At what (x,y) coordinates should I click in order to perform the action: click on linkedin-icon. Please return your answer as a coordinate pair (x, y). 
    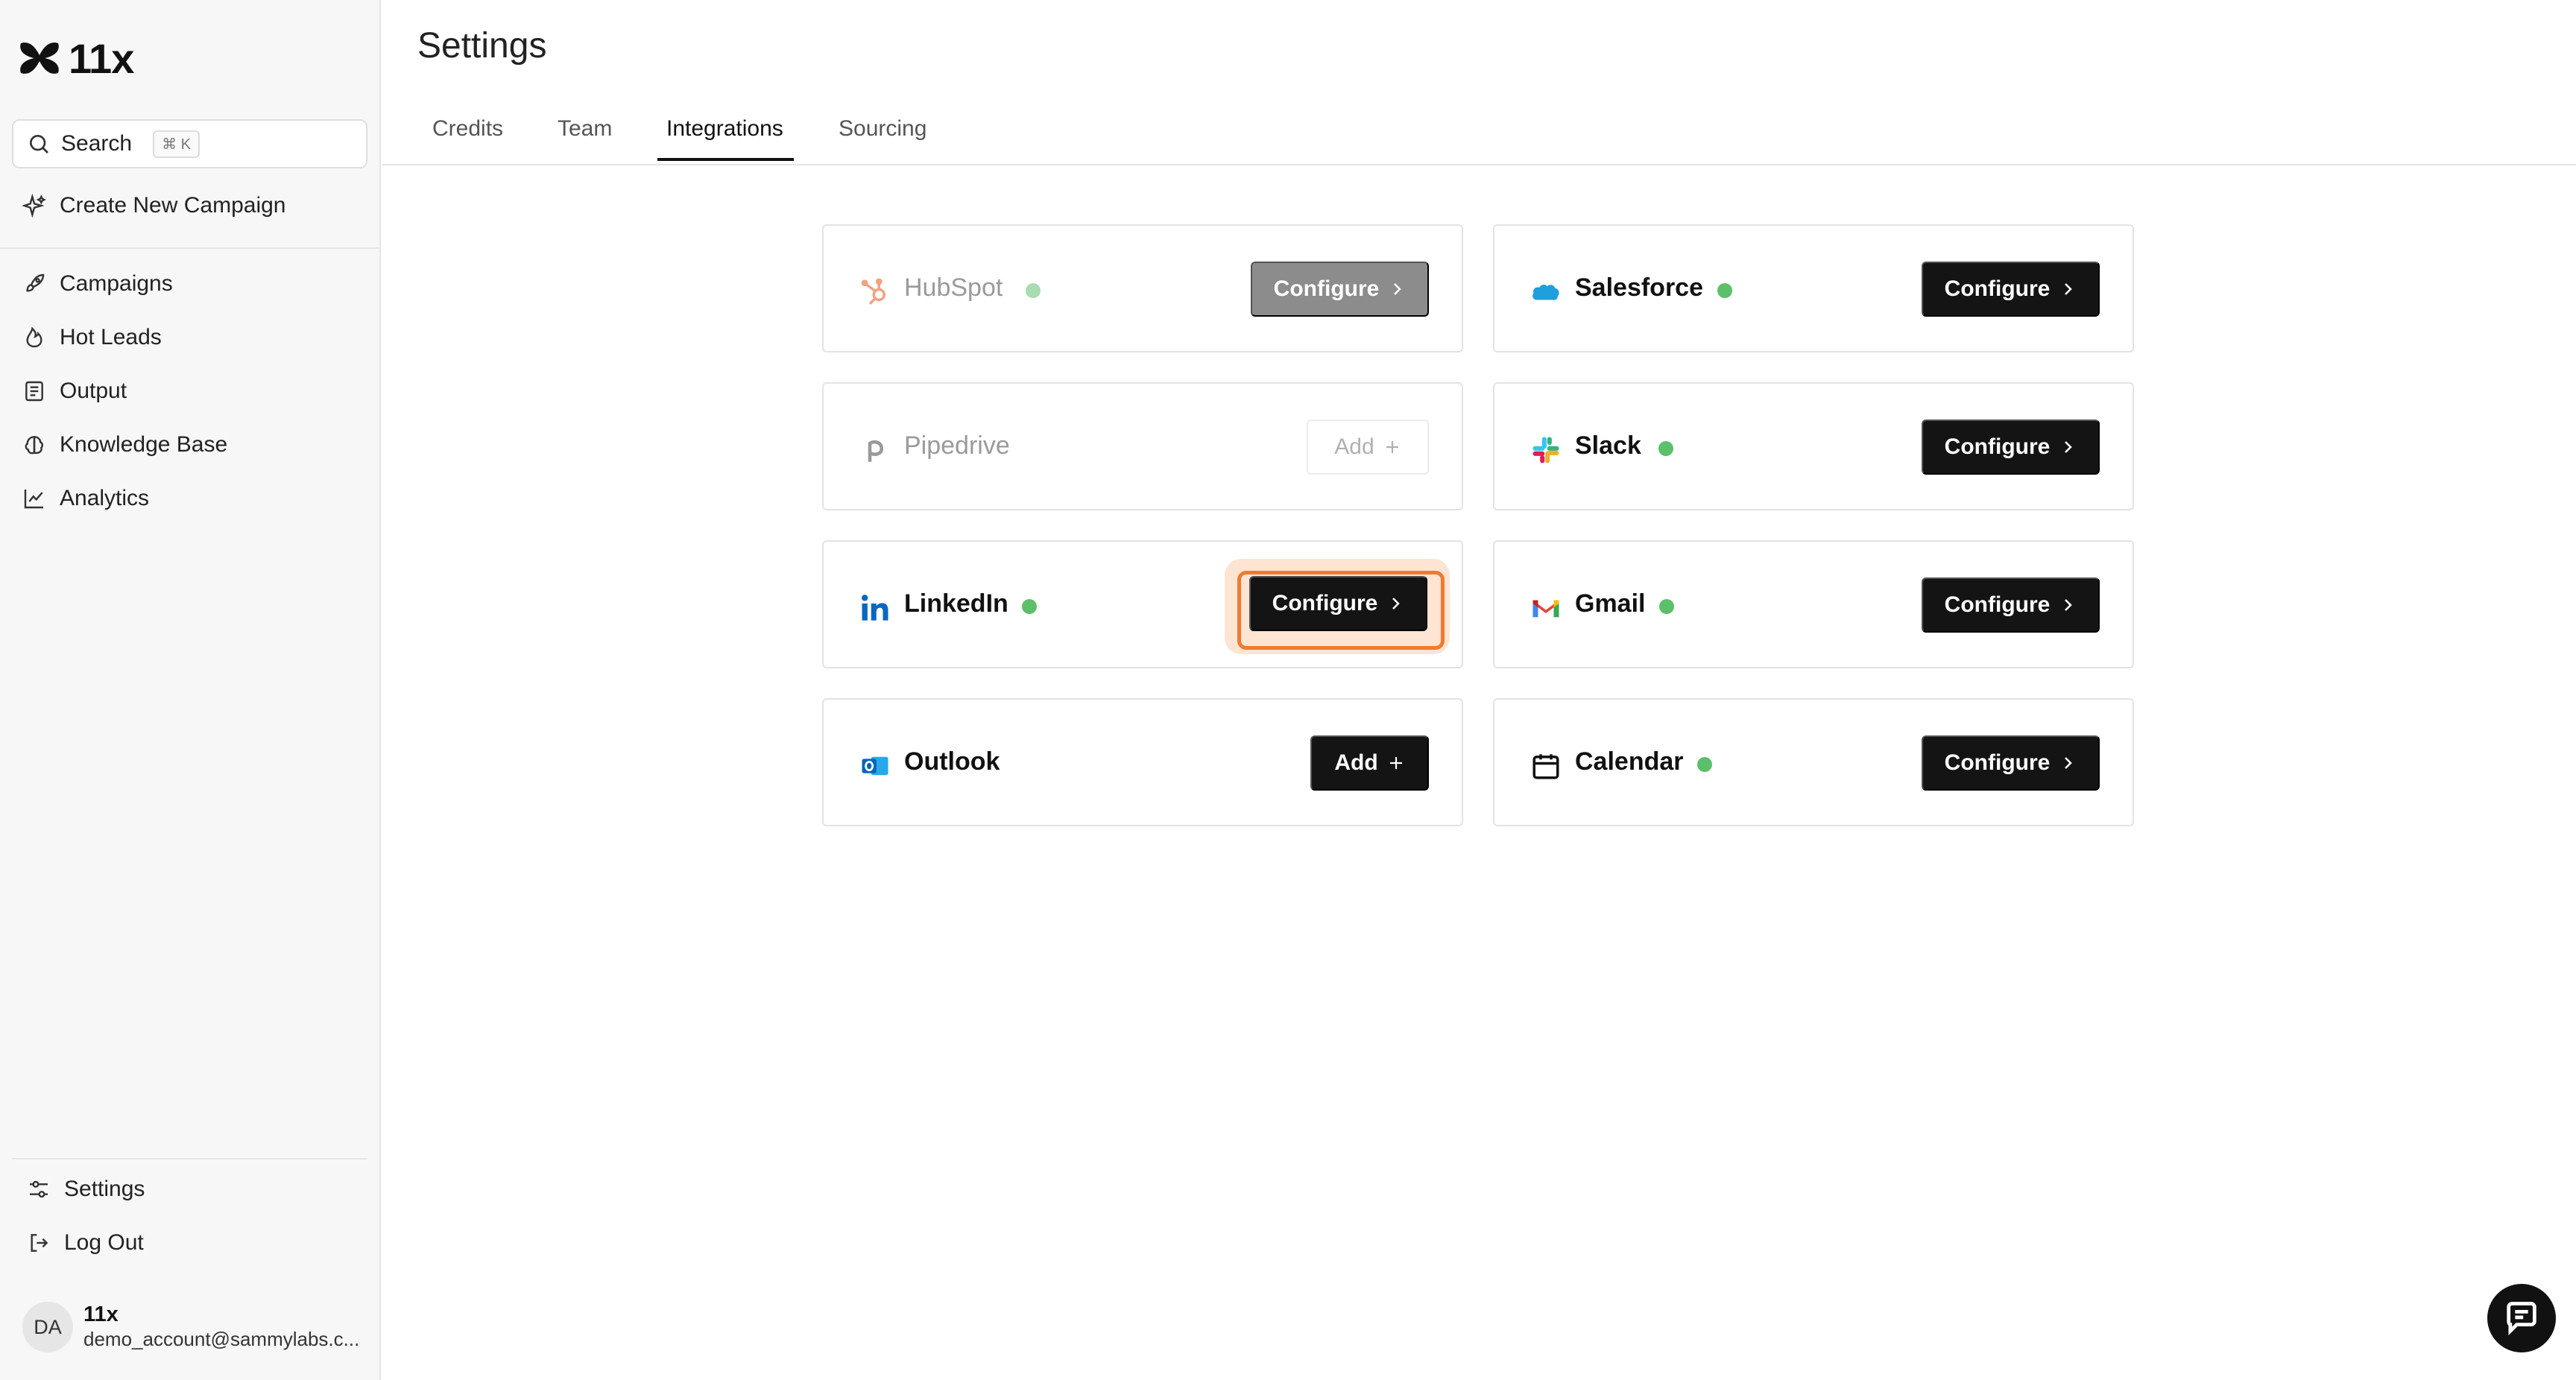
    Looking at the image, I should click on (875, 608).